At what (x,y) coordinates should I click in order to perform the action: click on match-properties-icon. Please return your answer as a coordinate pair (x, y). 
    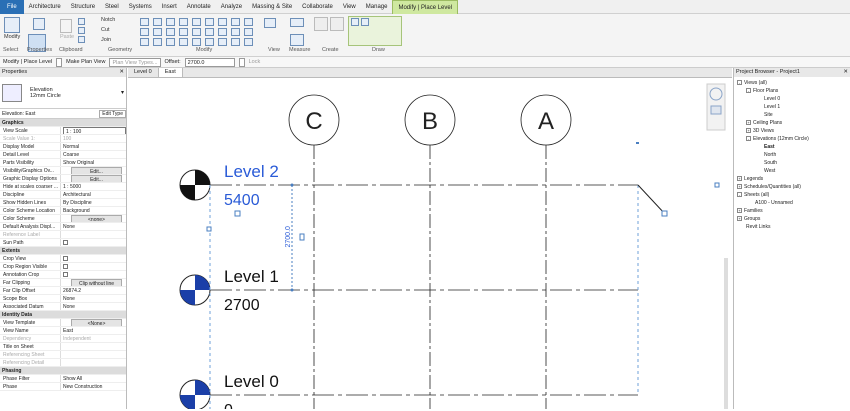
    Looking at the image, I should click on (81, 39).